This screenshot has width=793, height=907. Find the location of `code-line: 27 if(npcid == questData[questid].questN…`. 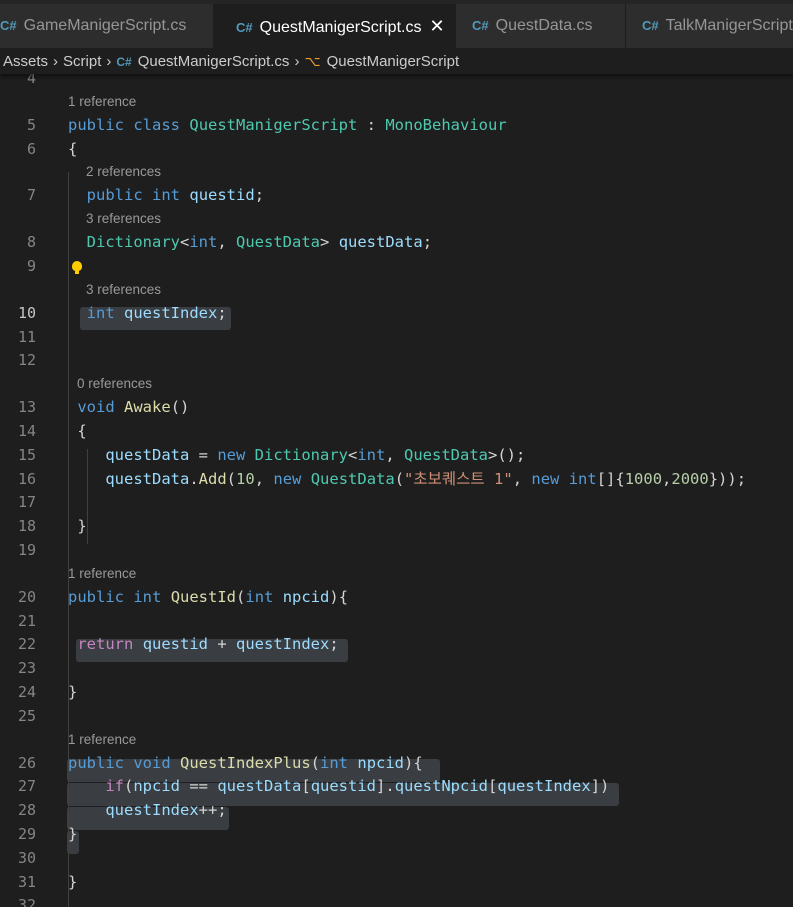

code-line: 27 if(npcid == questData[questid].questN… is located at coordinates (396, 786).